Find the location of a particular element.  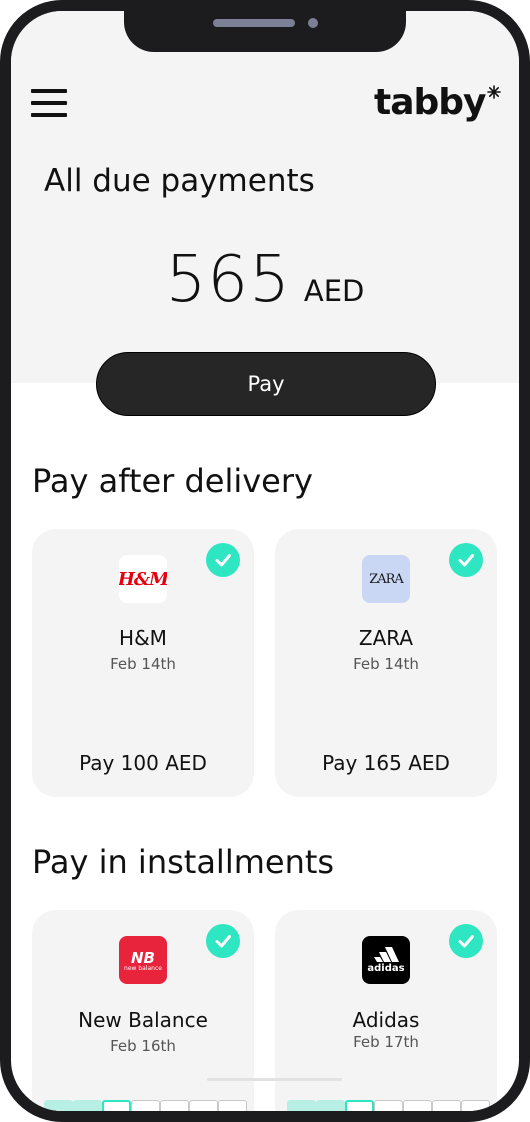

zara-logo-icon: ZARA is located at coordinates (386, 579).